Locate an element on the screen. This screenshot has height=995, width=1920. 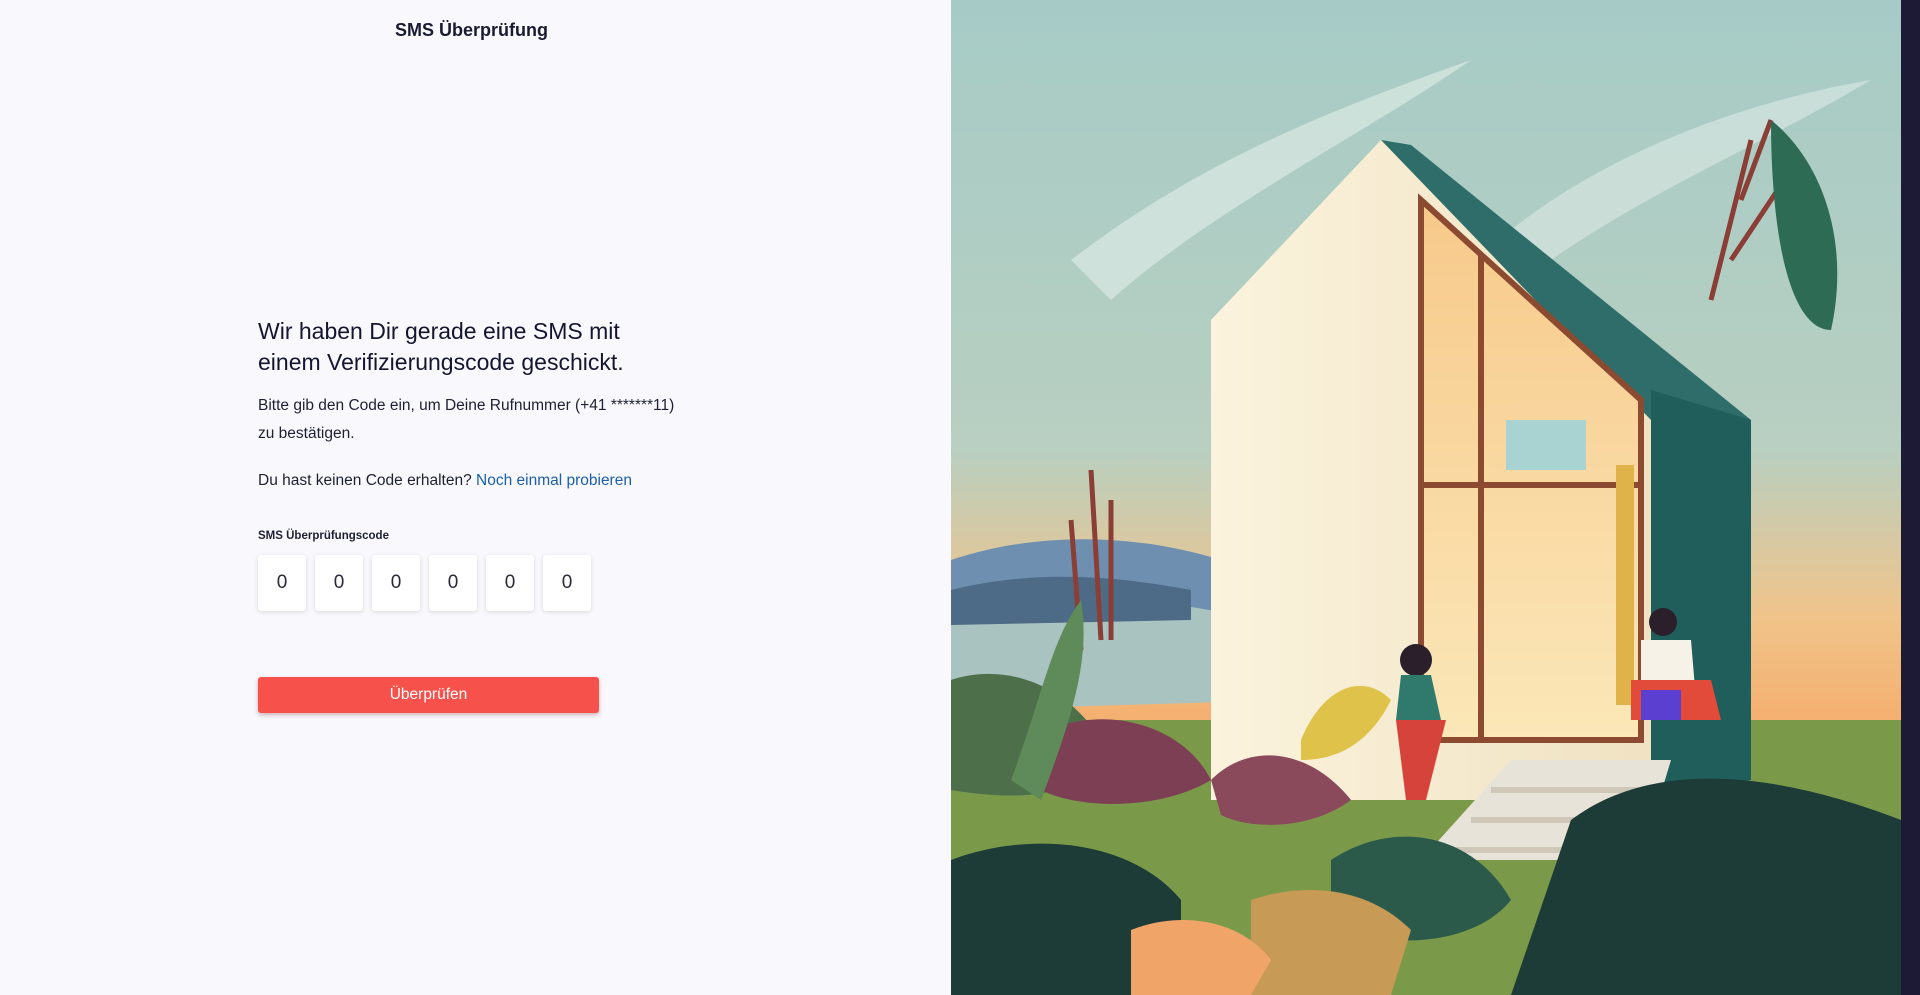
page-title: SMS Überprüfung is located at coordinates (471, 30).